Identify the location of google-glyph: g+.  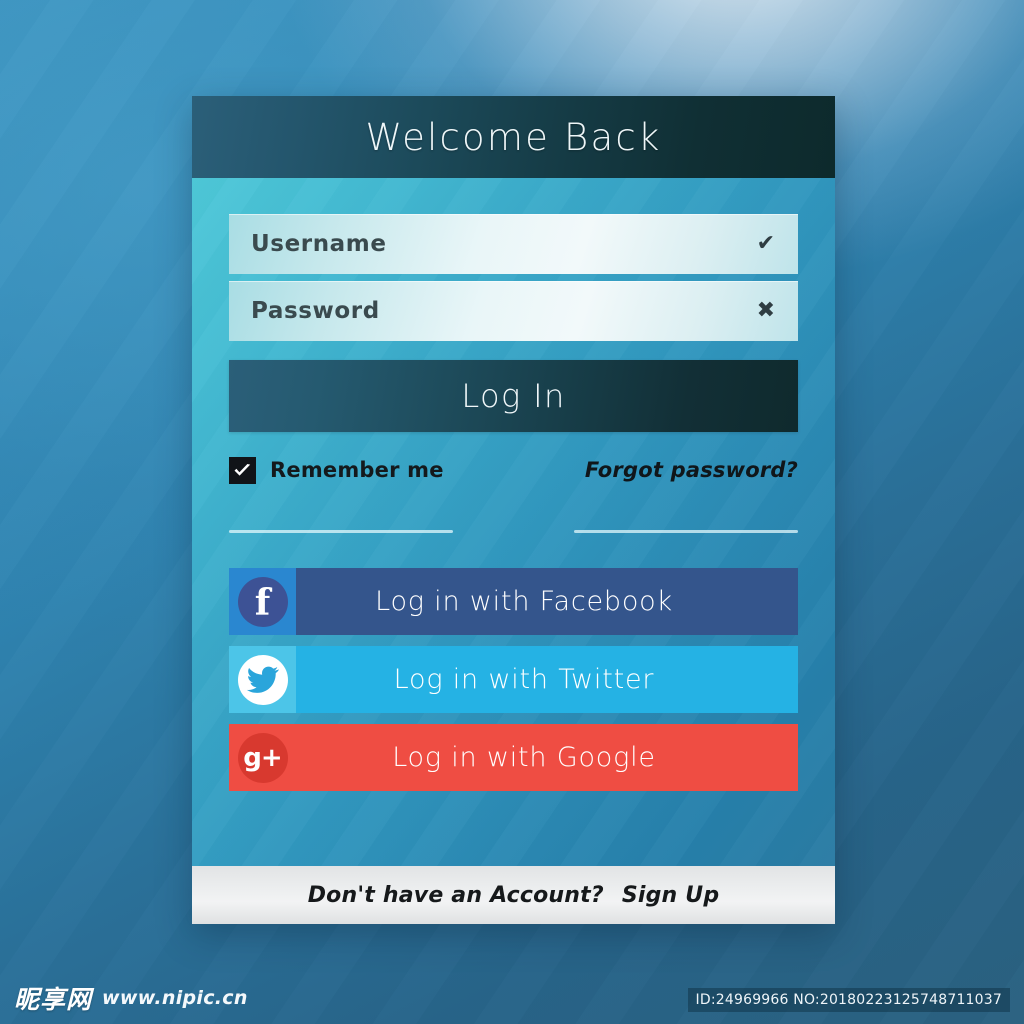
(262, 757).